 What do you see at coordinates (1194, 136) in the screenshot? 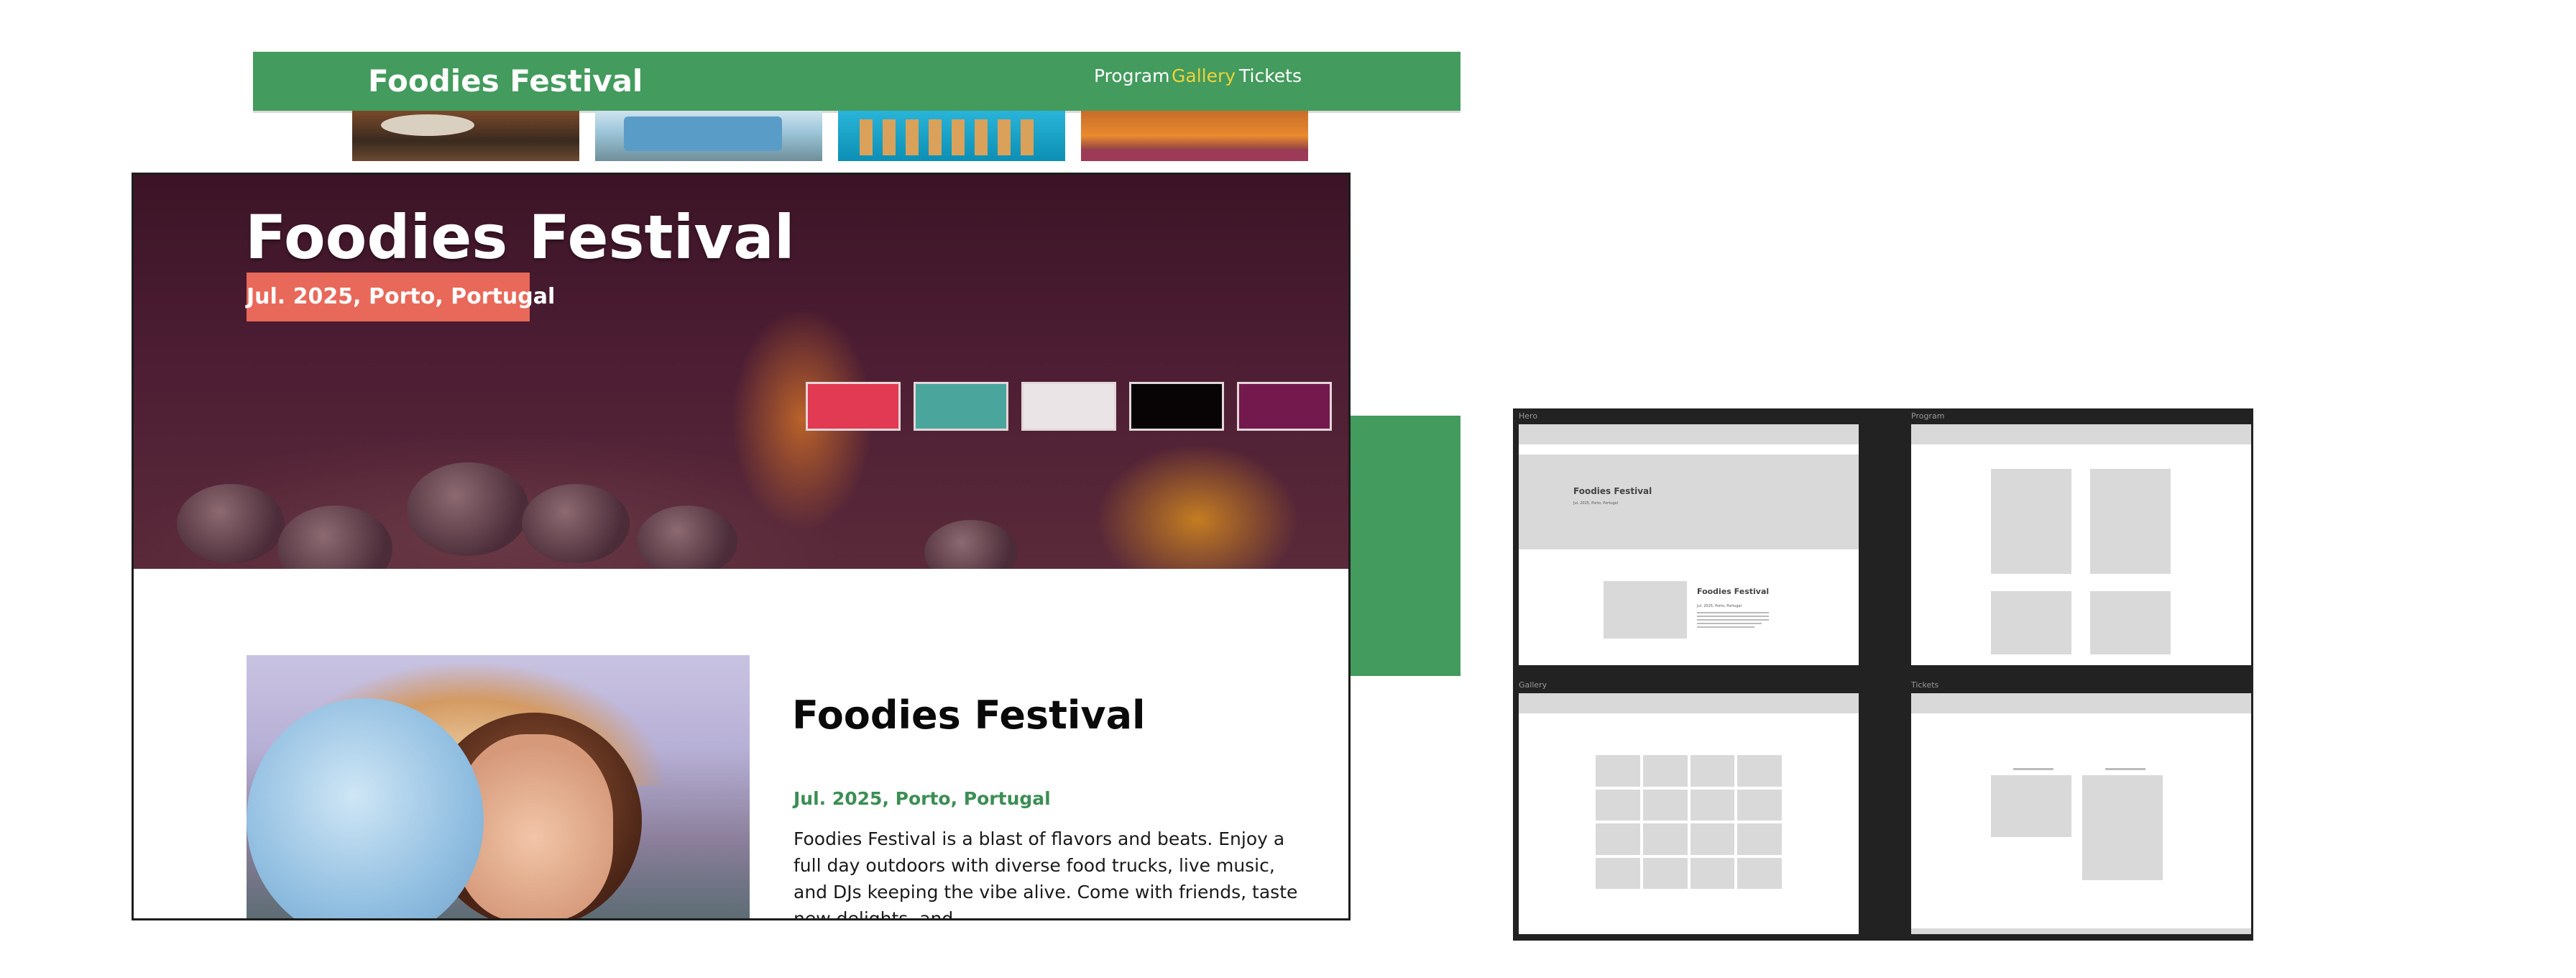
I see `gallery-photo-orange-truck` at bounding box center [1194, 136].